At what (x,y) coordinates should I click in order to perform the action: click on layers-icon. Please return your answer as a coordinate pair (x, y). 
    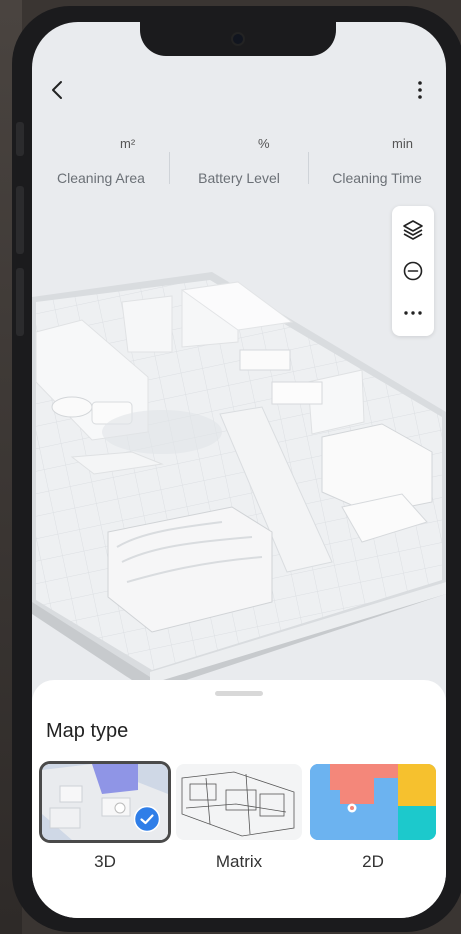
    Looking at the image, I should click on (413, 230).